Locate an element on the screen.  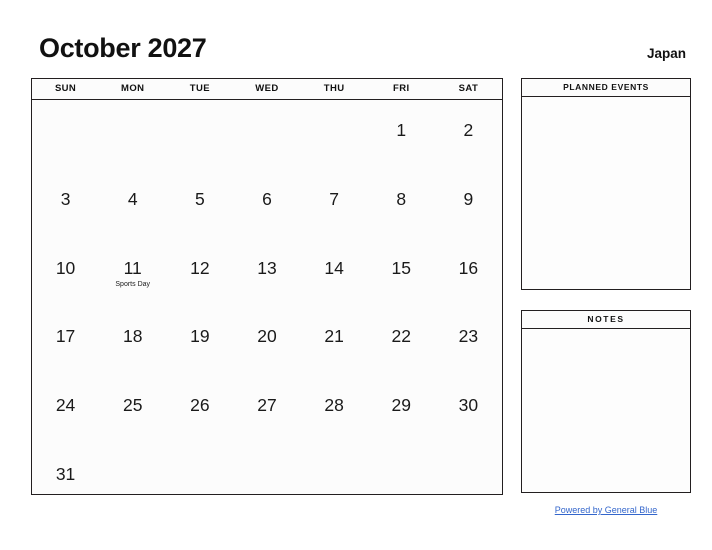
day-number: 8 is located at coordinates (401, 198).